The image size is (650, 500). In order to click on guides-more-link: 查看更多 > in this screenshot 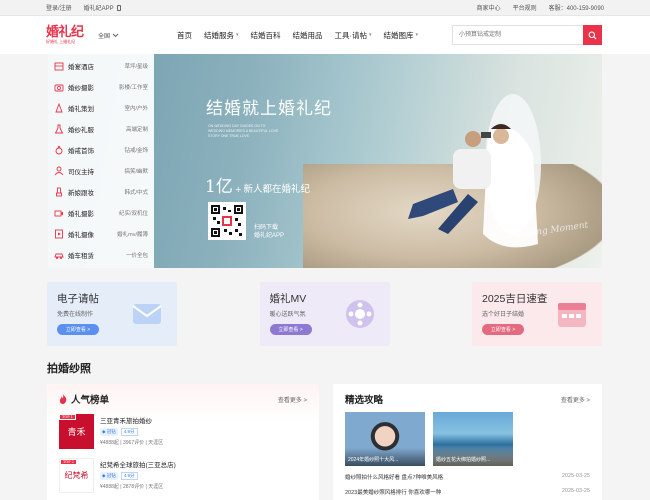, I will do `click(575, 399)`.